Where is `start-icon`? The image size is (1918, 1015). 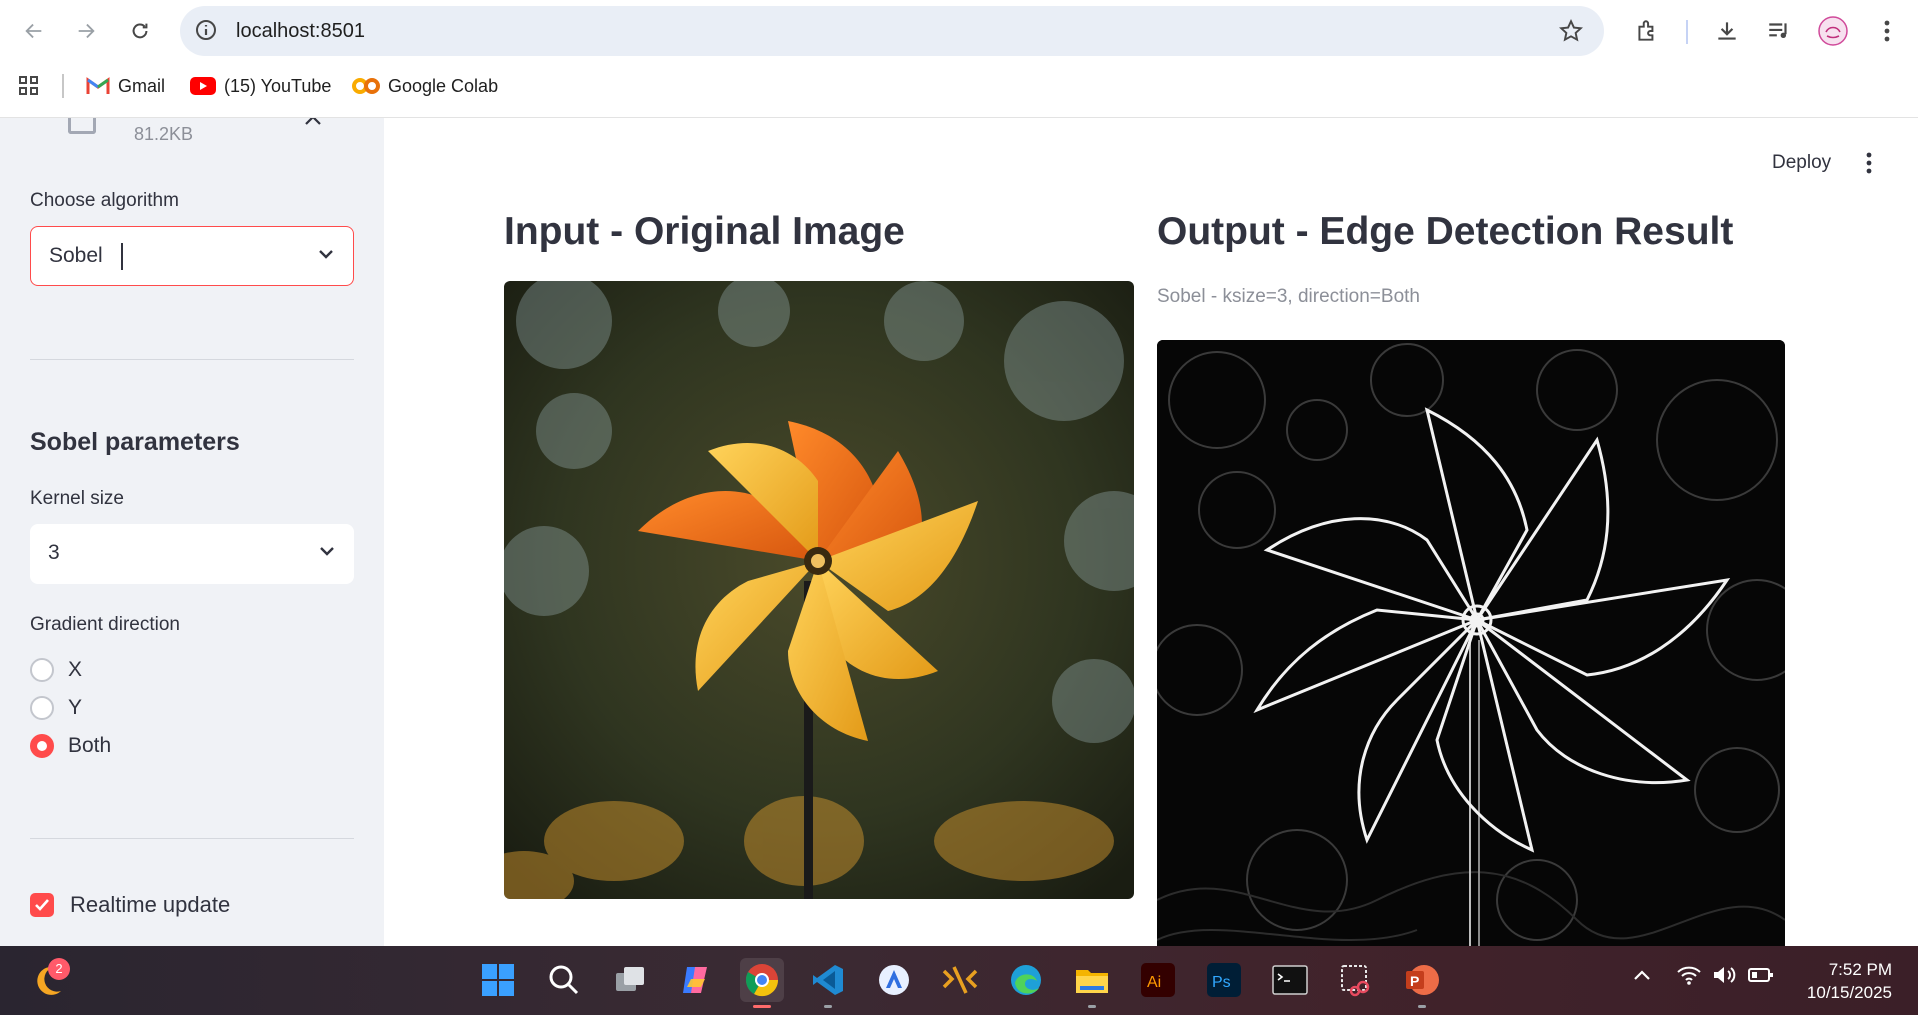
start-icon is located at coordinates (498, 980).